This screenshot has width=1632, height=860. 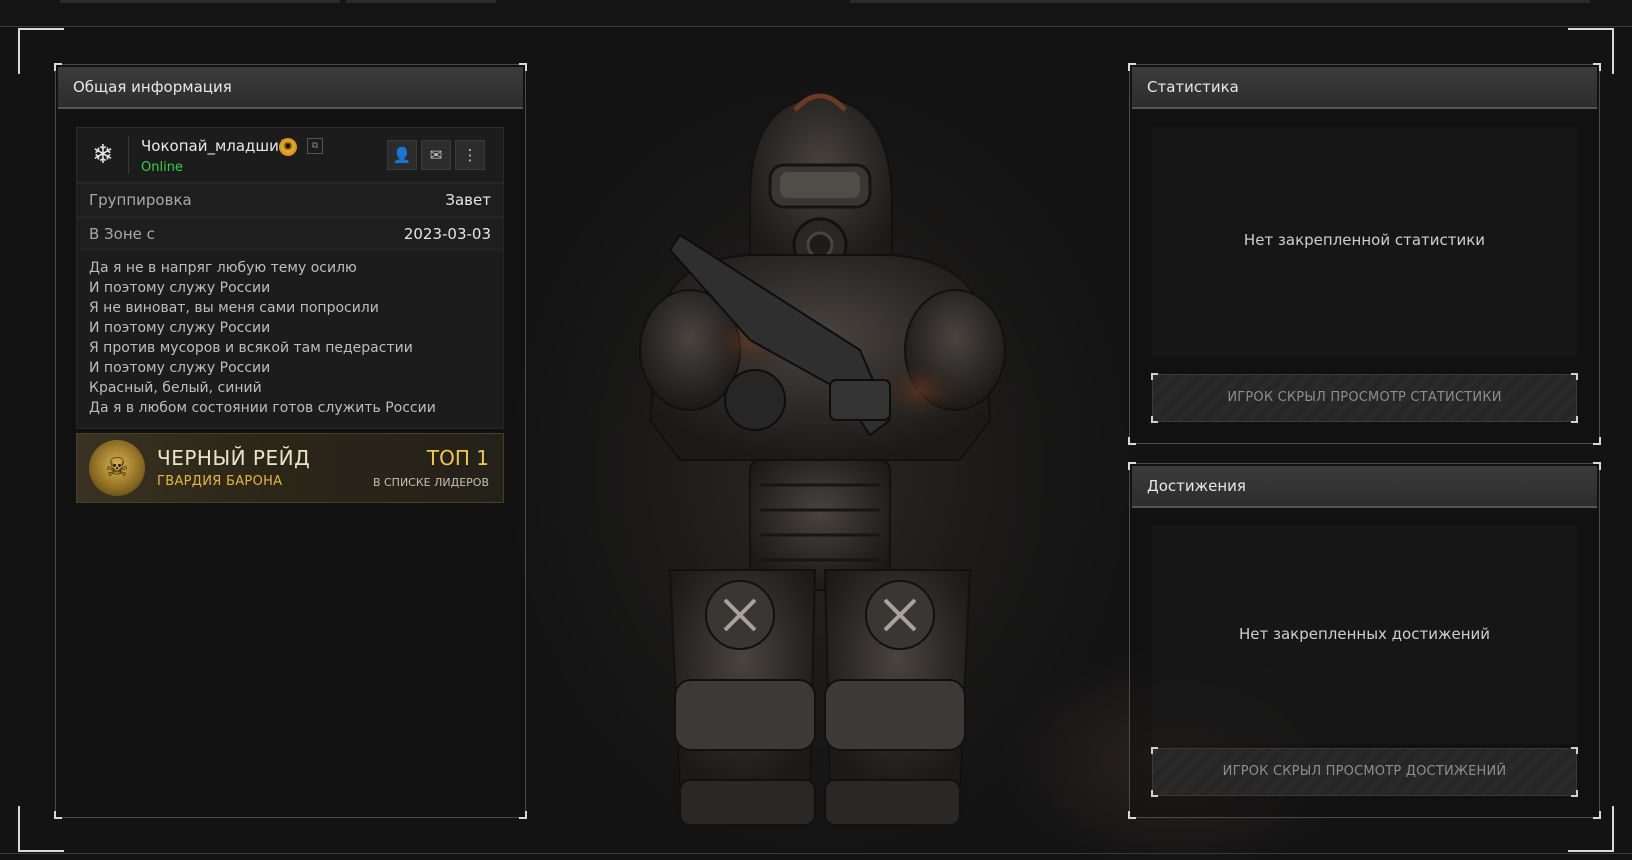 I want to click on achievements-hidden-notice: ИГРОК СКРЫЛ ПРОСМОТР ДОСТИЖЕНИЙ, so click(x=1364, y=772).